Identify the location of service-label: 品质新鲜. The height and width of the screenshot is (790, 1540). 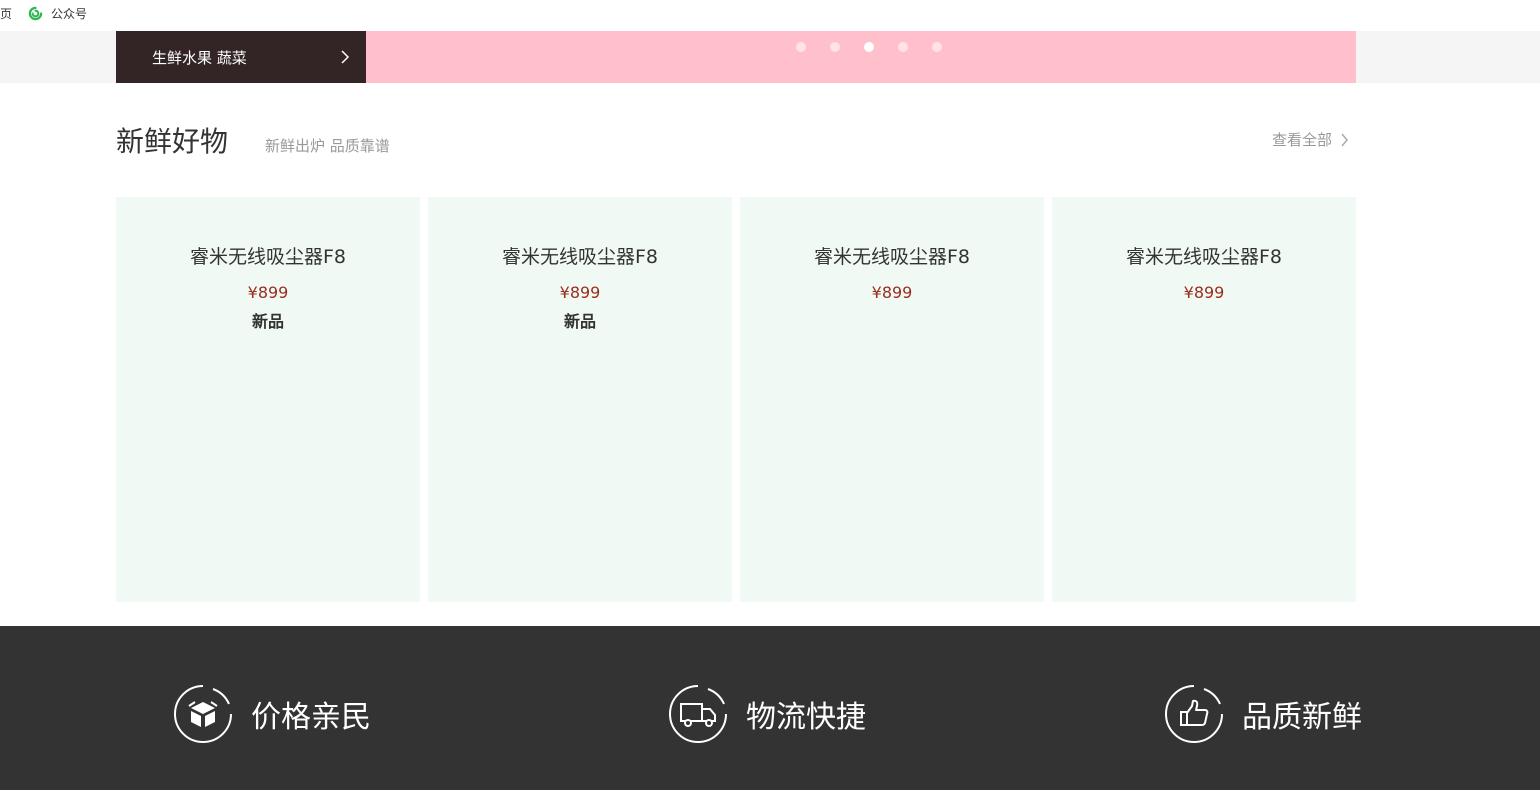
(1302, 717).